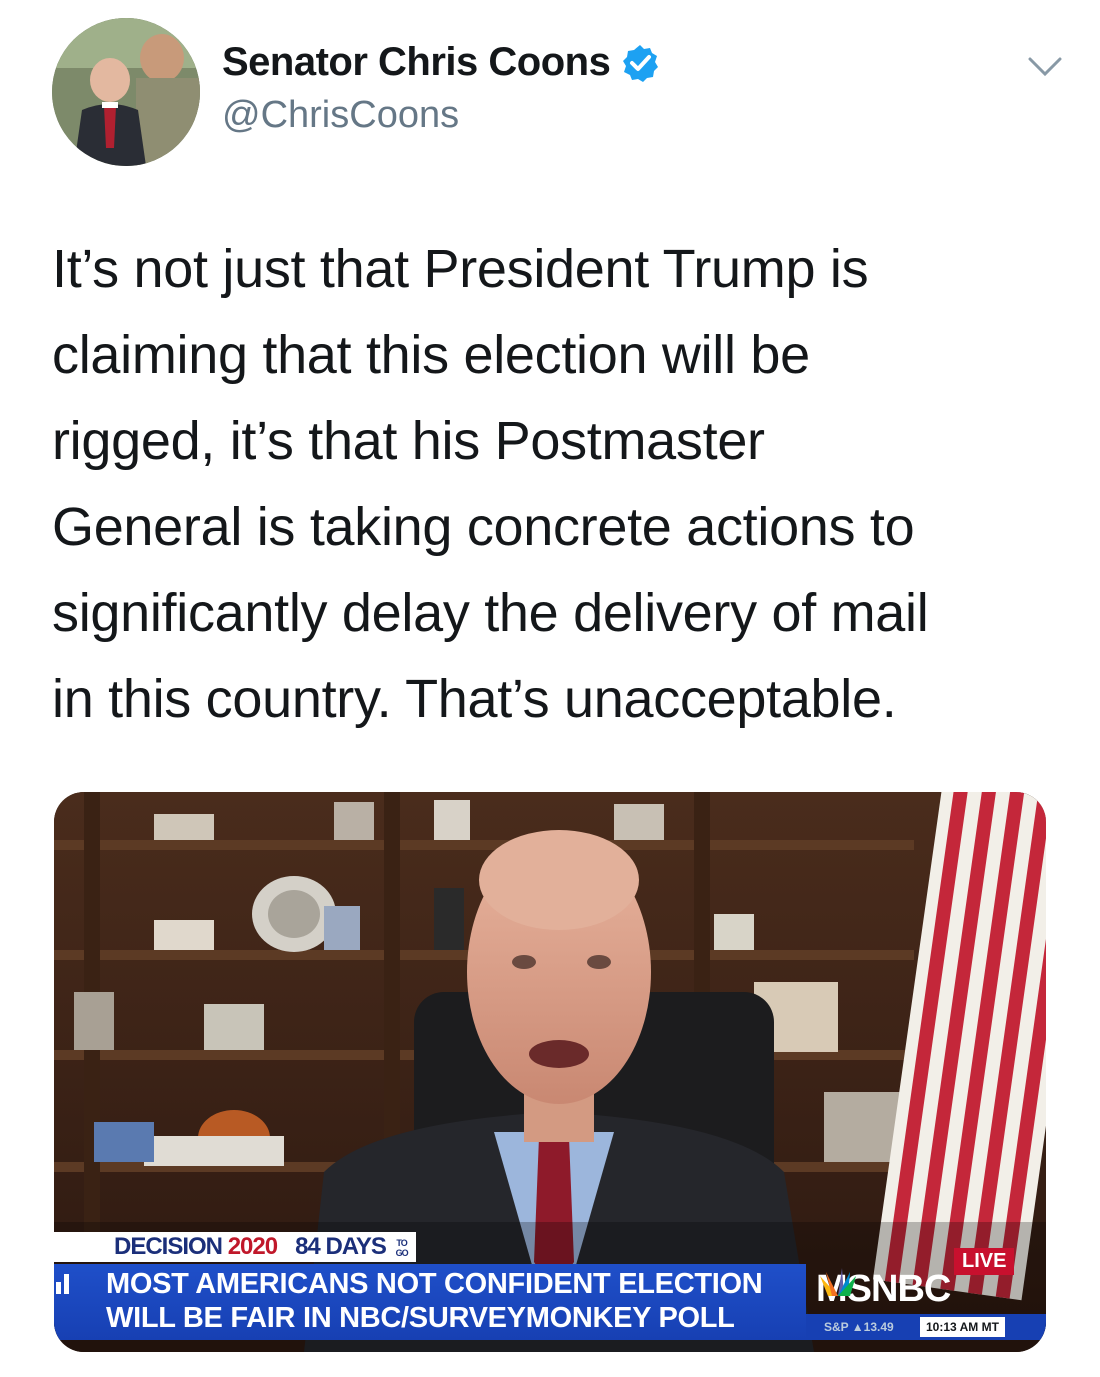 The image size is (1100, 1377). Describe the element at coordinates (408, 441) in the screenshot. I see `tweet-text-line: rigged, it’s that his Postmaster` at that location.